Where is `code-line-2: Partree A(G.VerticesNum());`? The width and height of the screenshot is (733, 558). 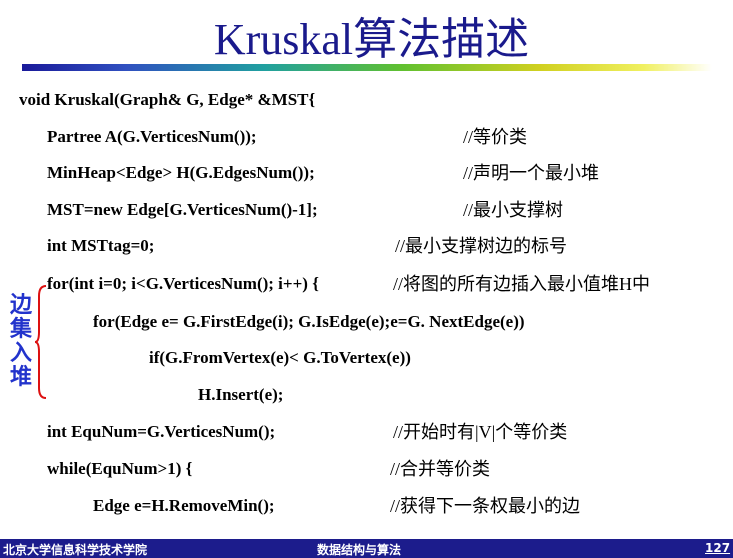
code-line-2: Partree A(G.VerticesNum()); is located at coordinates (152, 136).